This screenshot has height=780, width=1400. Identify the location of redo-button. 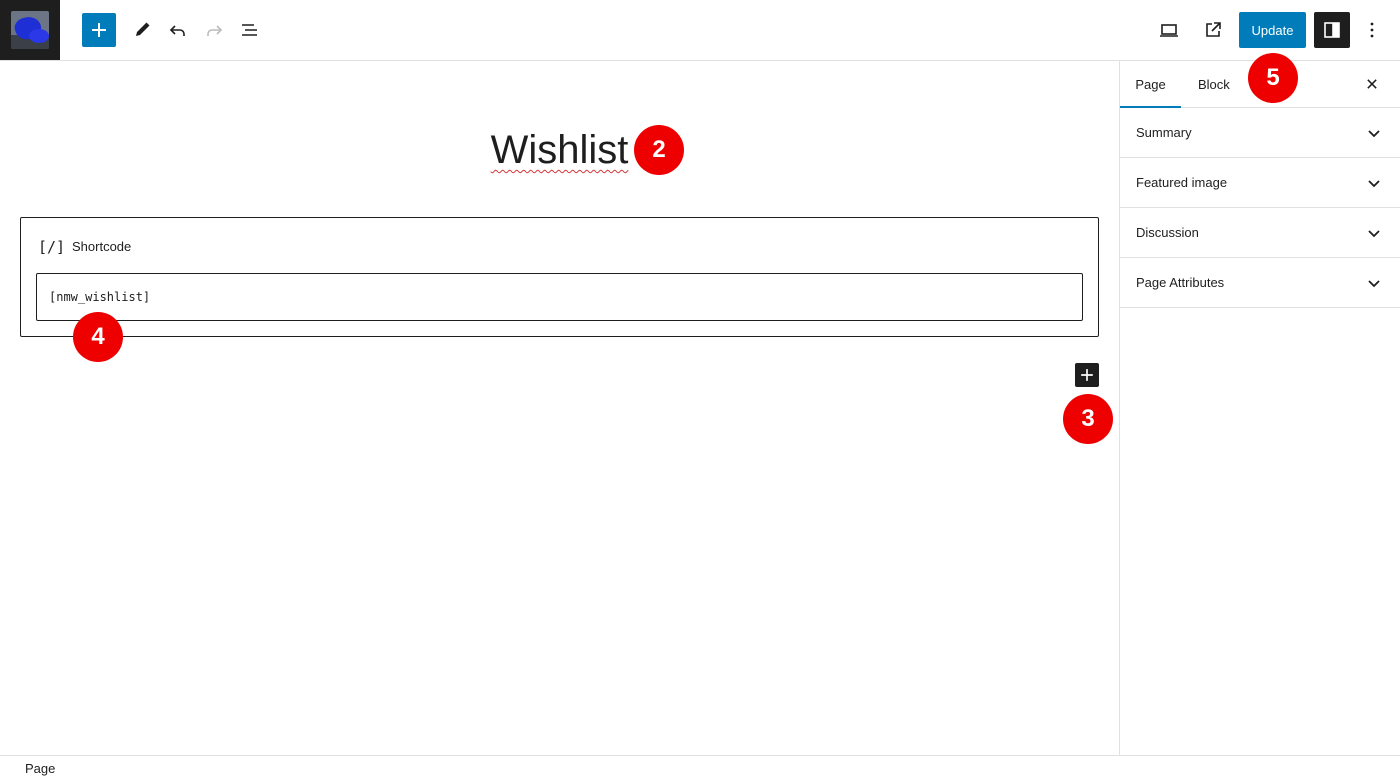
(214, 30).